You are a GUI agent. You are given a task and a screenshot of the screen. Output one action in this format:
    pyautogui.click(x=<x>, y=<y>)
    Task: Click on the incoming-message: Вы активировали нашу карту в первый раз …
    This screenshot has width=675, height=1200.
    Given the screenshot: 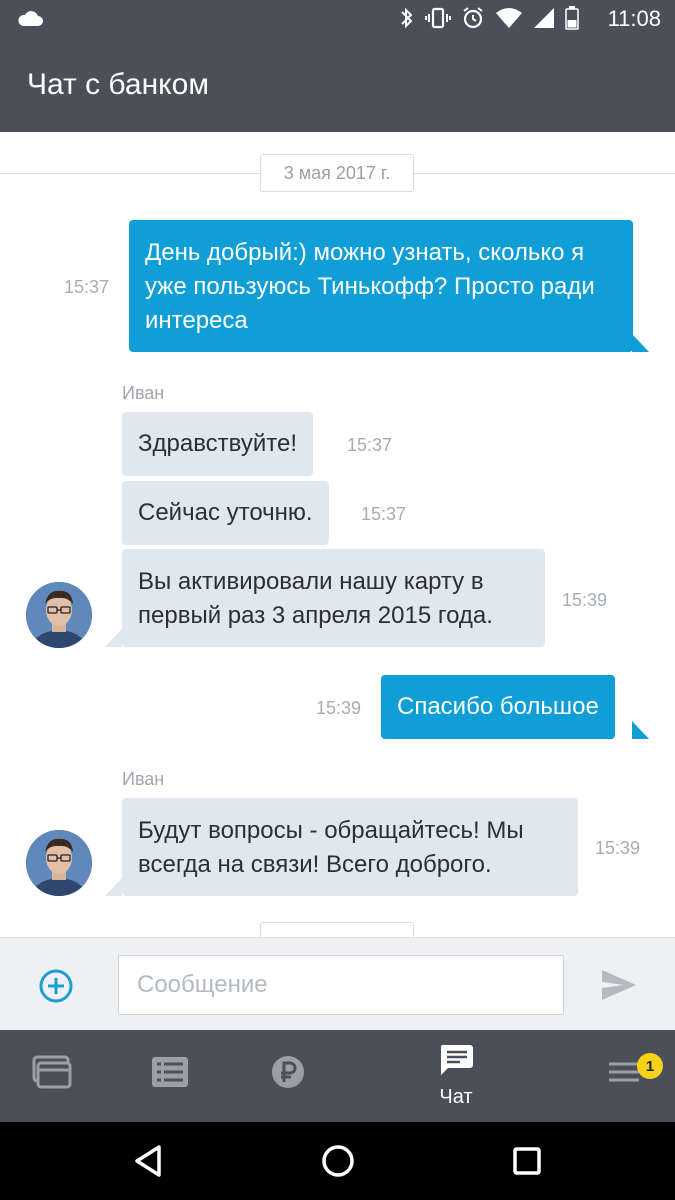 What is the action you would take?
    pyautogui.click(x=333, y=598)
    